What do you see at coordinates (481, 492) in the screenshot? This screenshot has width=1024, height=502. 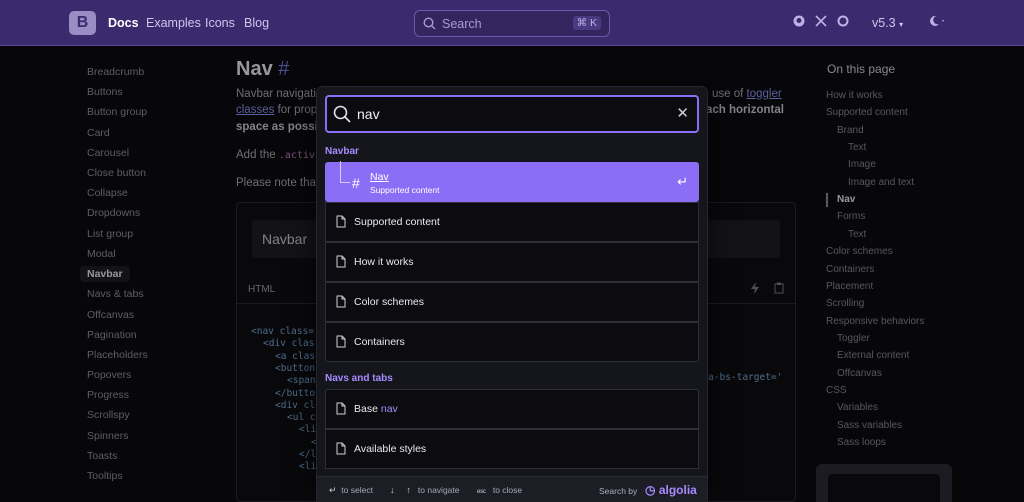 I see `escape-key-icon: esc` at bounding box center [481, 492].